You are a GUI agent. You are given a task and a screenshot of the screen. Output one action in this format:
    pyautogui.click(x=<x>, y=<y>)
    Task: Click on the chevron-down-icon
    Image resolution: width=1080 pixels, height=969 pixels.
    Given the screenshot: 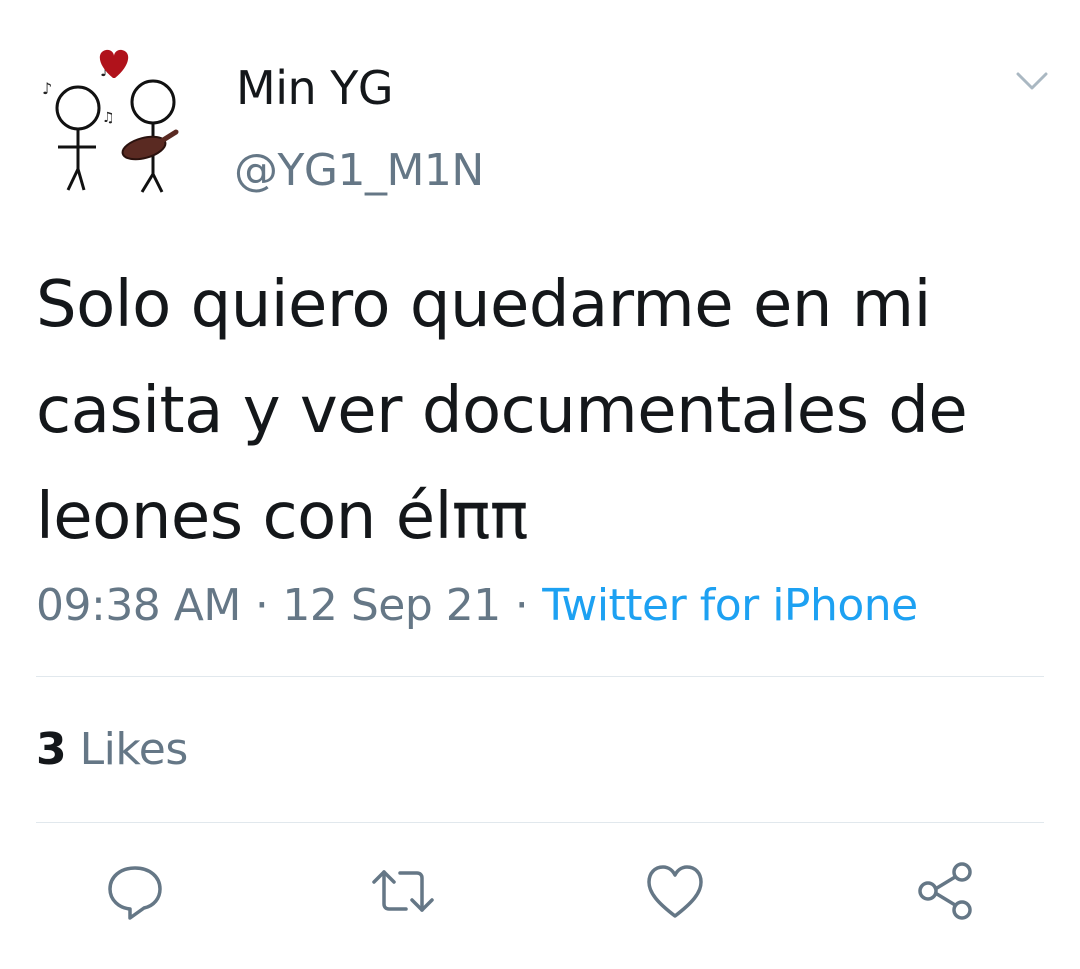 What is the action you would take?
    pyautogui.click(x=1032, y=81)
    